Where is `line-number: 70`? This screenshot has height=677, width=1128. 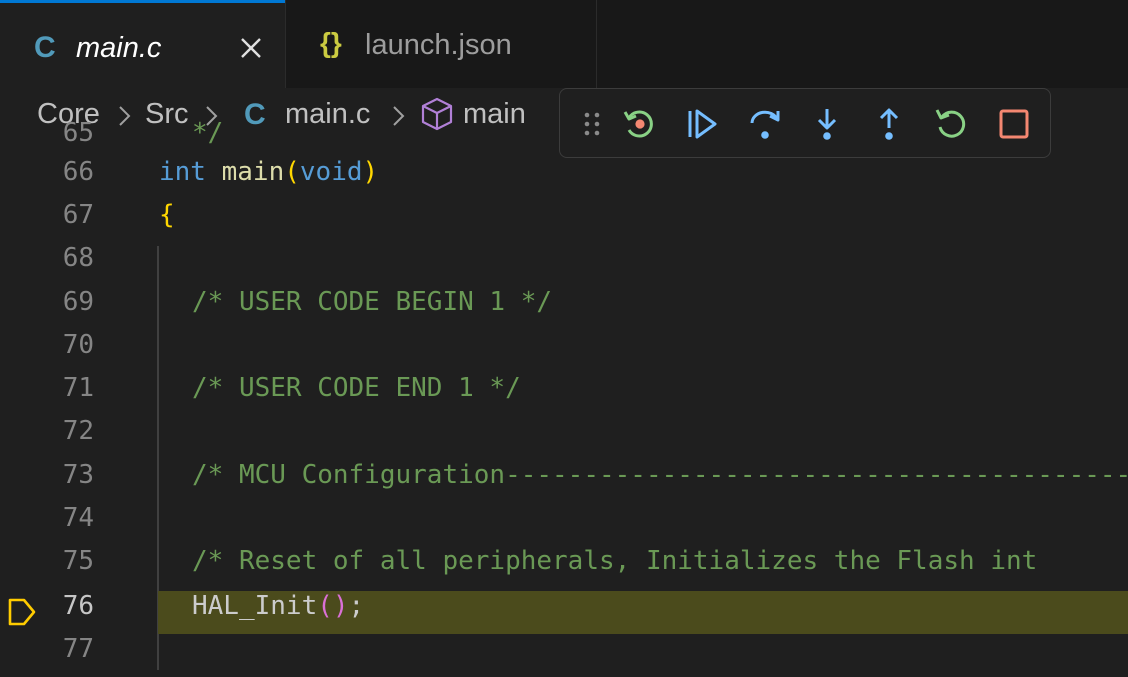
line-number: 70 is located at coordinates (78, 345).